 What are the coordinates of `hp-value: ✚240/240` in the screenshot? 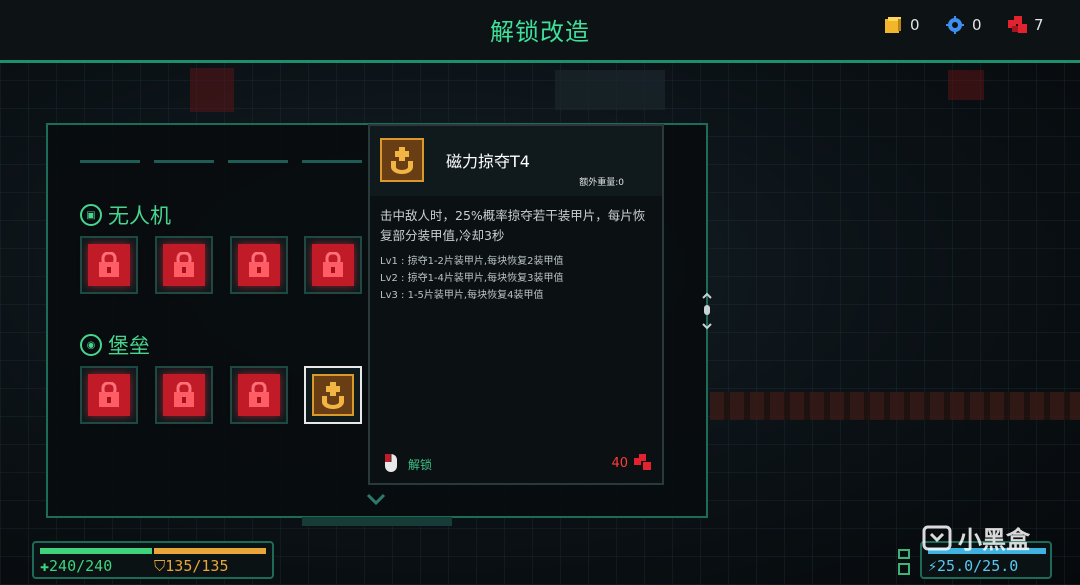 It's located at (76, 566).